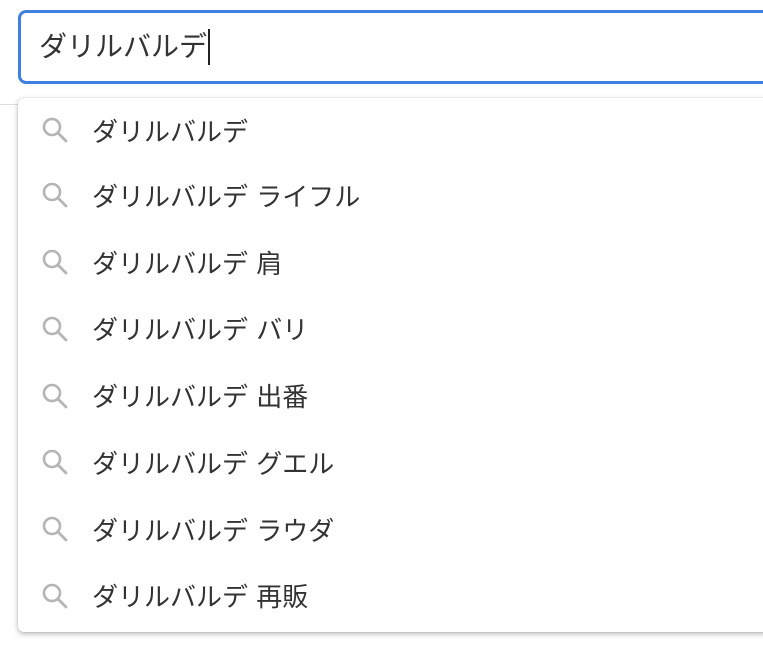 Image resolution: width=763 pixels, height=645 pixels. I want to click on suggestion-label: ダリルバルデ ライフル, so click(226, 197).